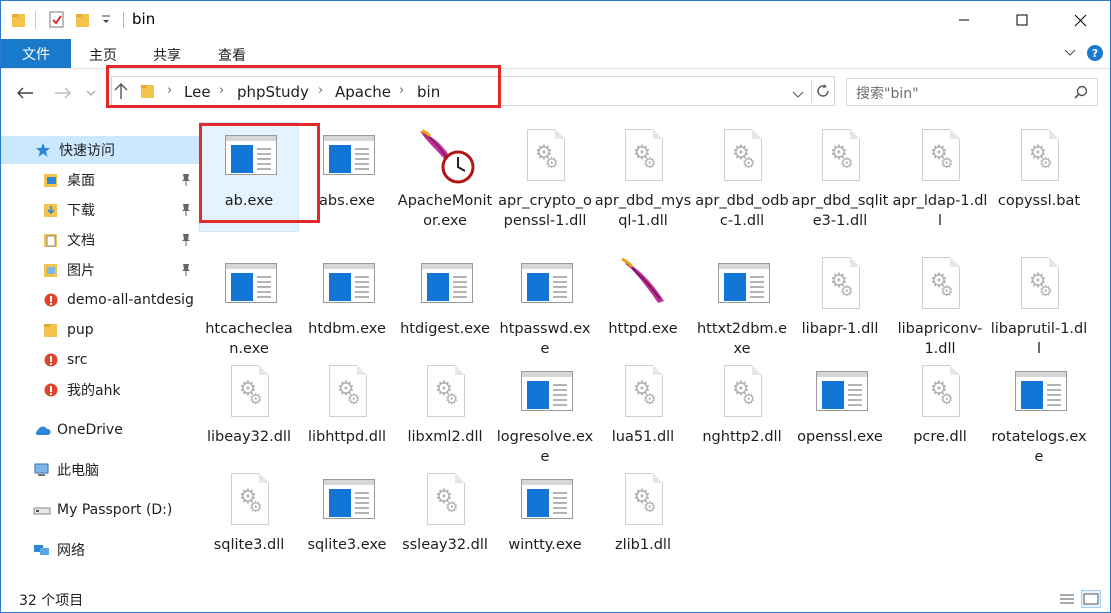 The height and width of the screenshot is (613, 1111). Describe the element at coordinates (940, 413) in the screenshot. I see `file-item: ⚙ ⚙ pcre.dll` at that location.